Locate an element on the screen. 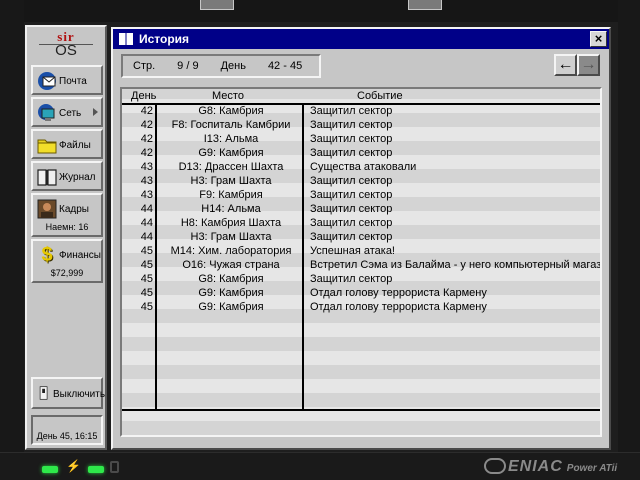 This screenshot has height=480, width=640. table-row: 42 F8: Госпиталь Камбрии Защитил сектор is located at coordinates (361, 126).